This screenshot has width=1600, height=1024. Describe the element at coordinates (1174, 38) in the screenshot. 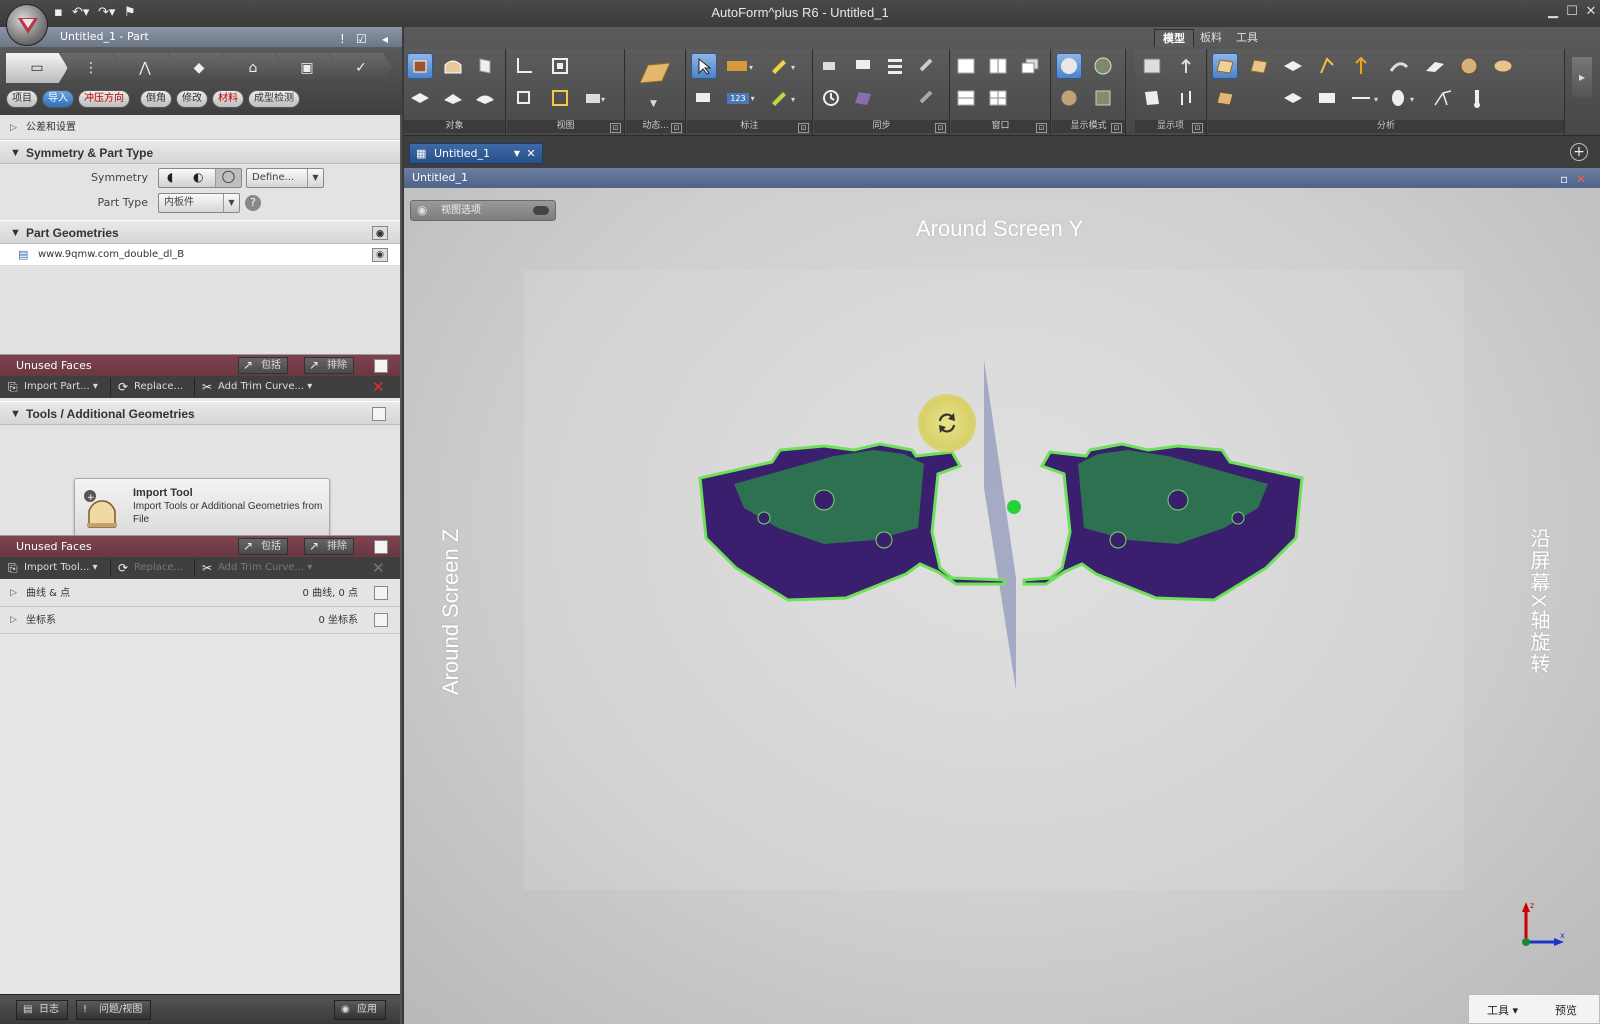

I see `tab-model: 模型` at that location.